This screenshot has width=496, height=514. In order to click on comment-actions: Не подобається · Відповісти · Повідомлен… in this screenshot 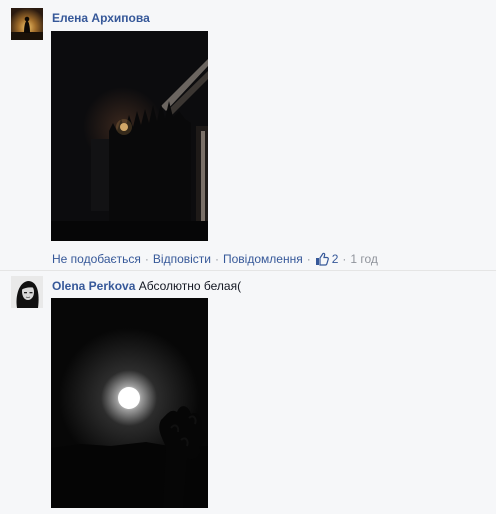, I will do `click(215, 259)`.